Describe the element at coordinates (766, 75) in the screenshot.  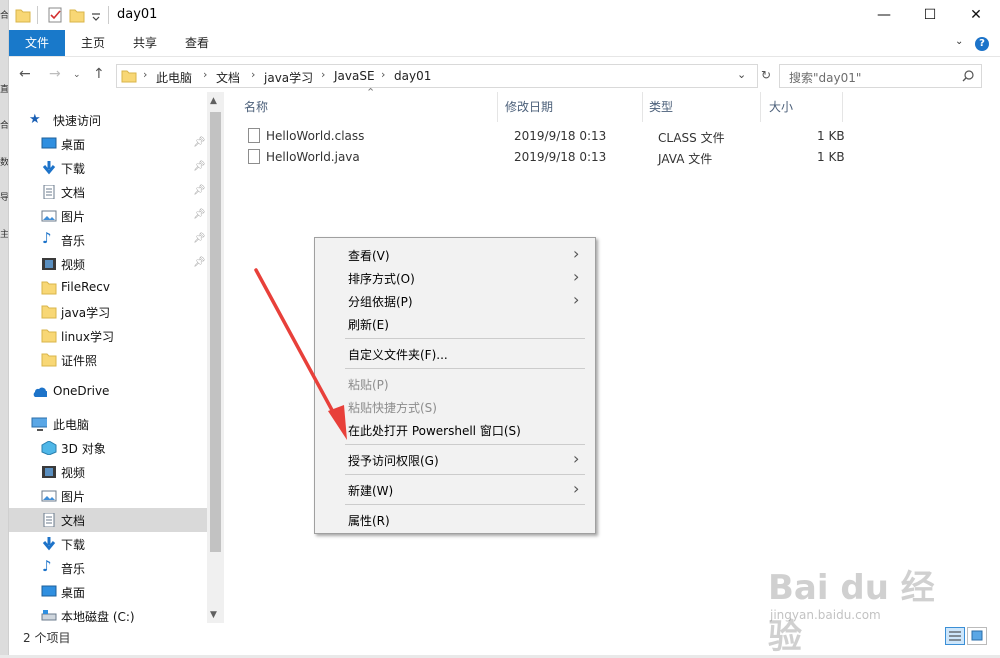
I see `refresh-icon: ↻` at that location.